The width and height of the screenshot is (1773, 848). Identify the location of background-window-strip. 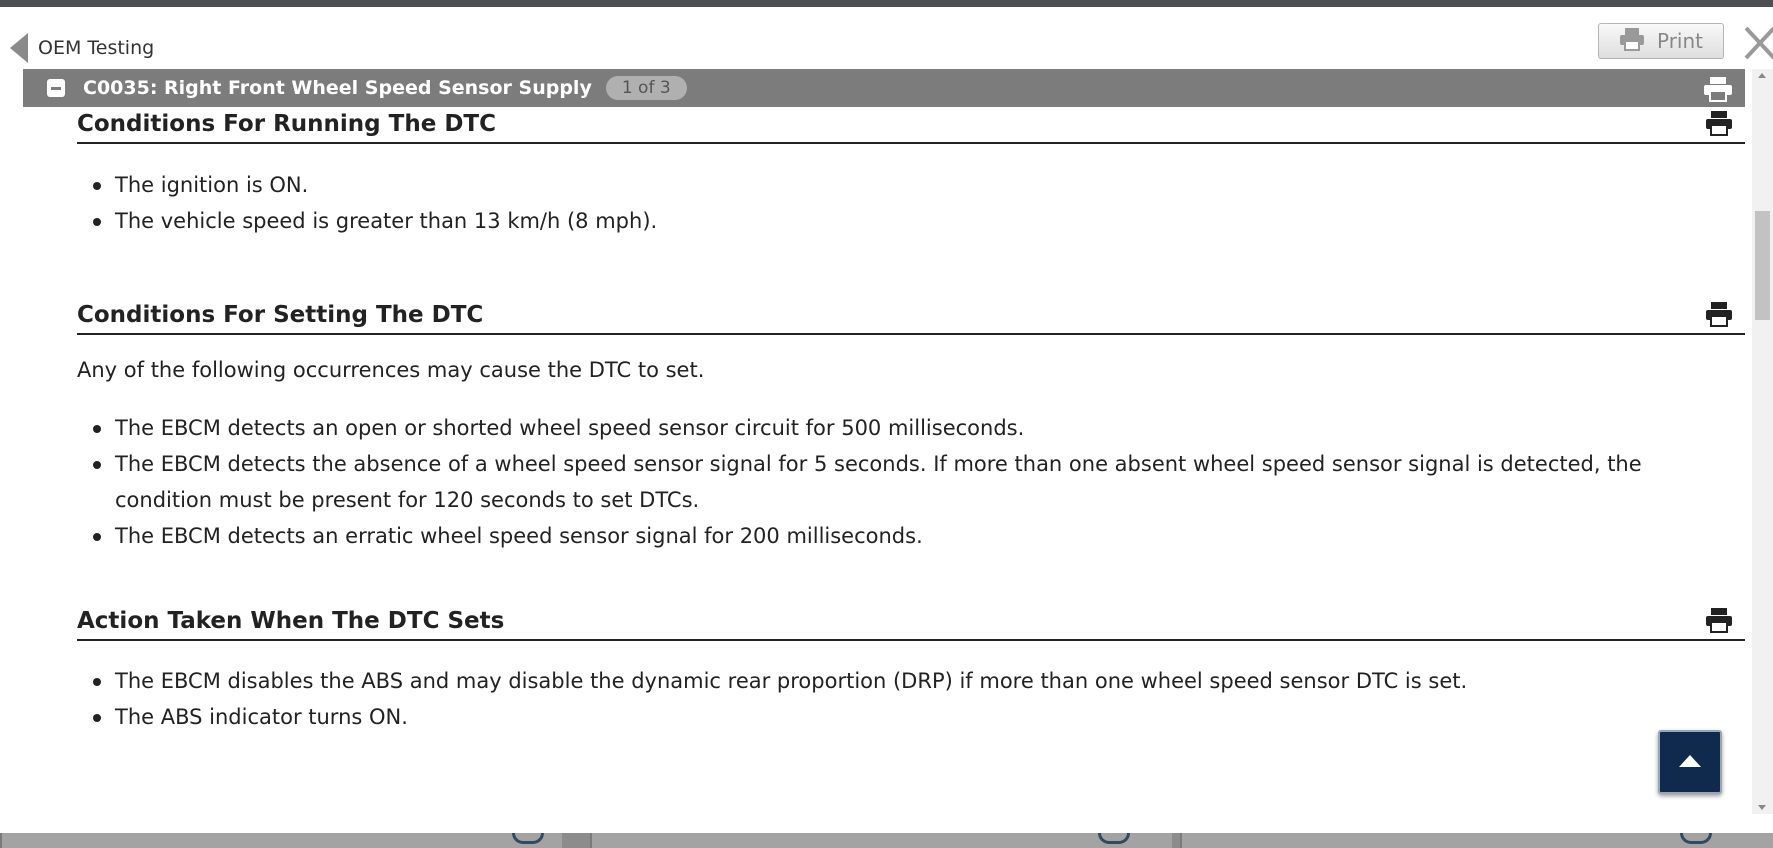
(886, 840).